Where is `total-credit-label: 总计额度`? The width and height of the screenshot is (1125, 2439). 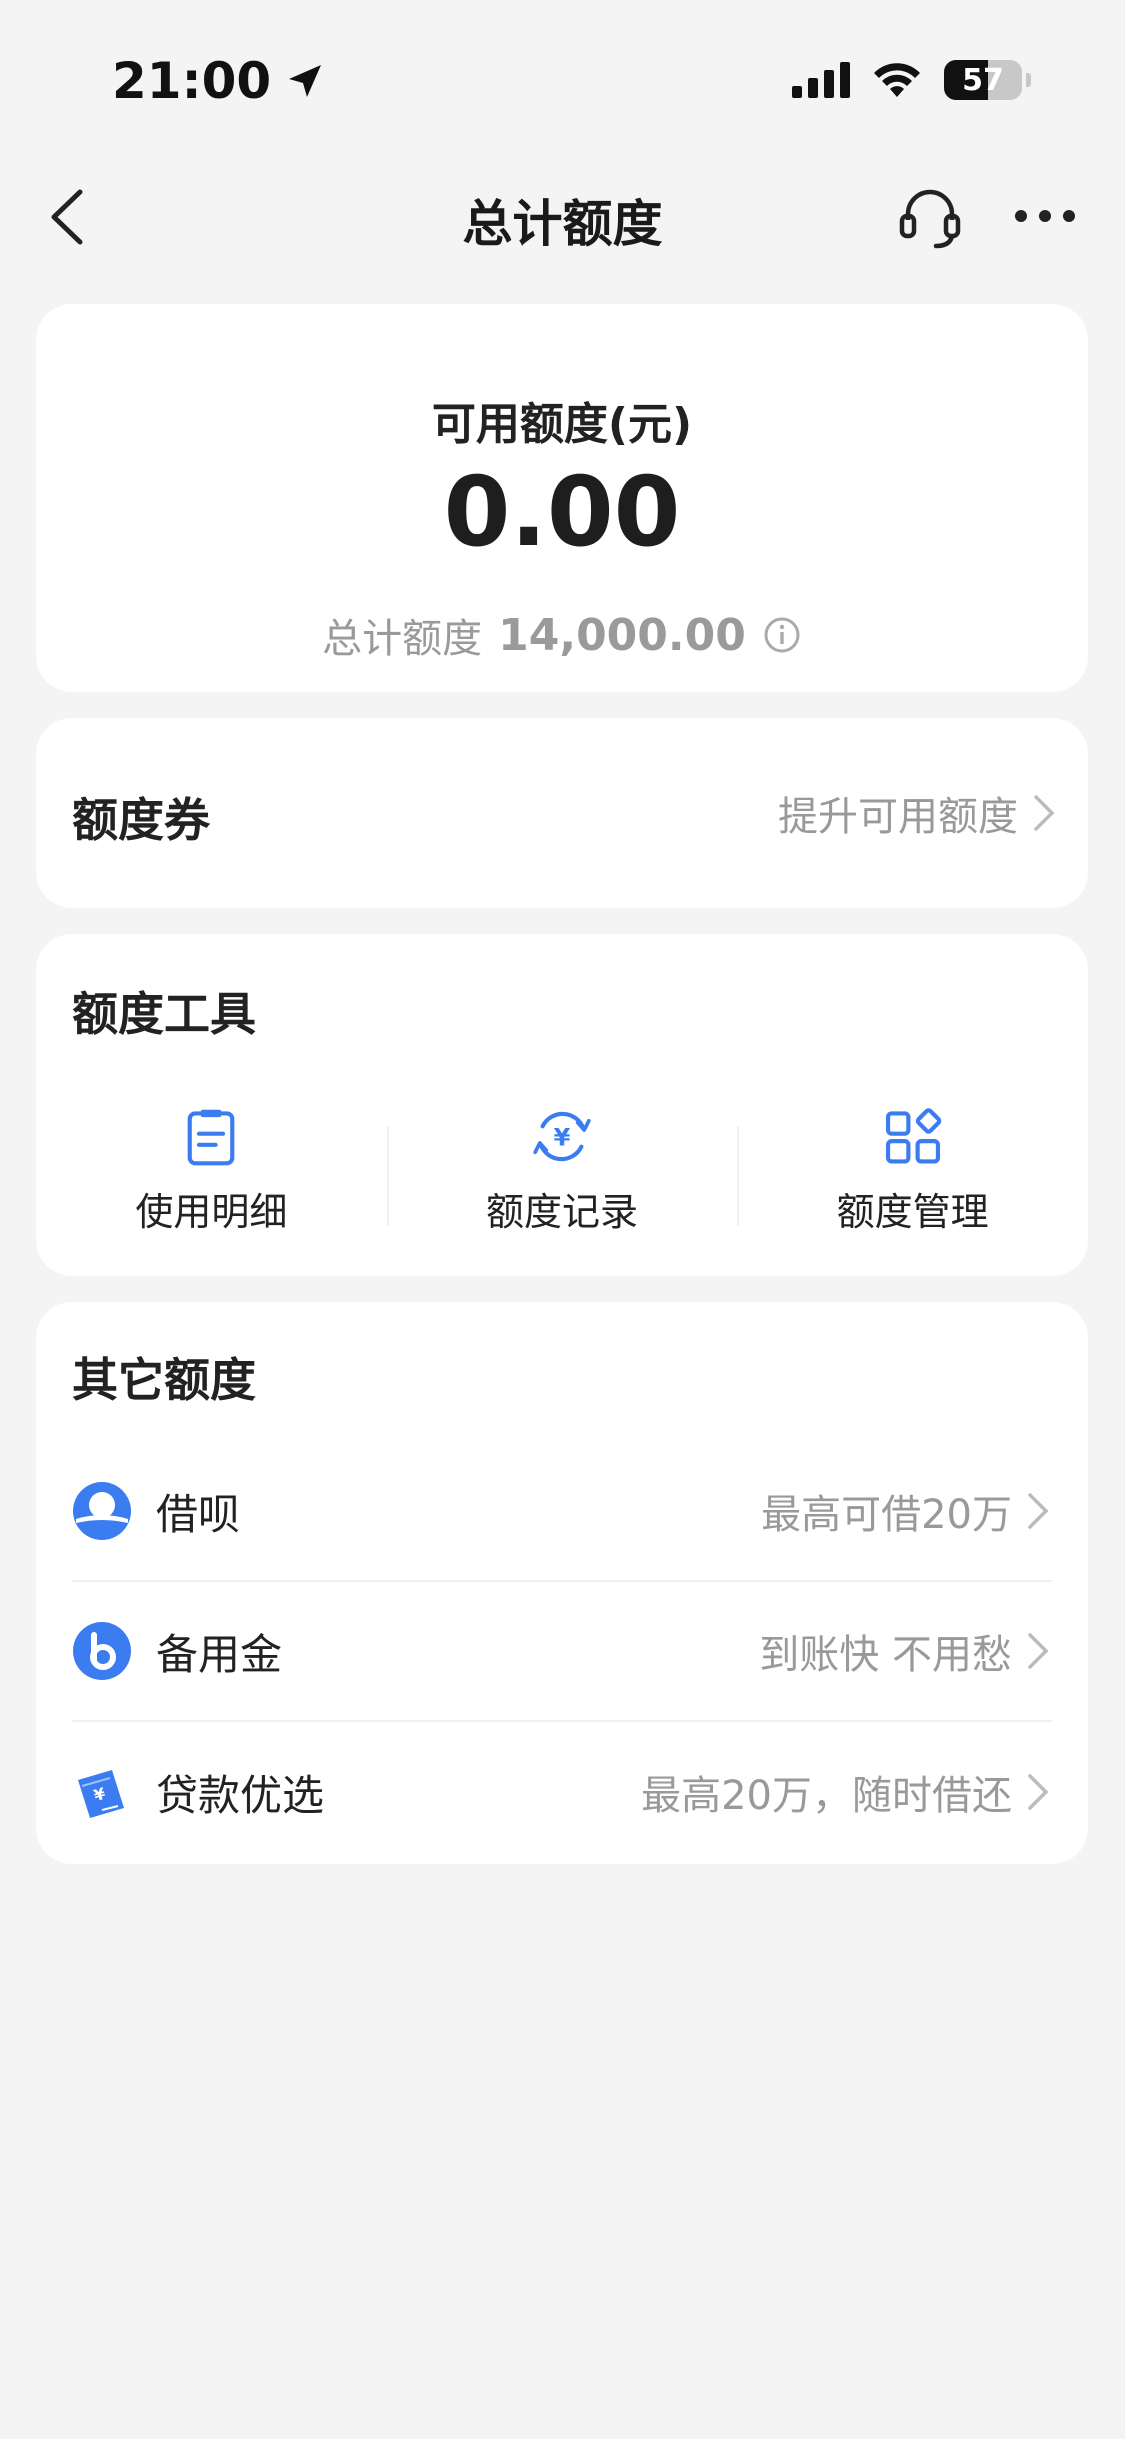
total-credit-label: 总计额度 is located at coordinates (402, 639).